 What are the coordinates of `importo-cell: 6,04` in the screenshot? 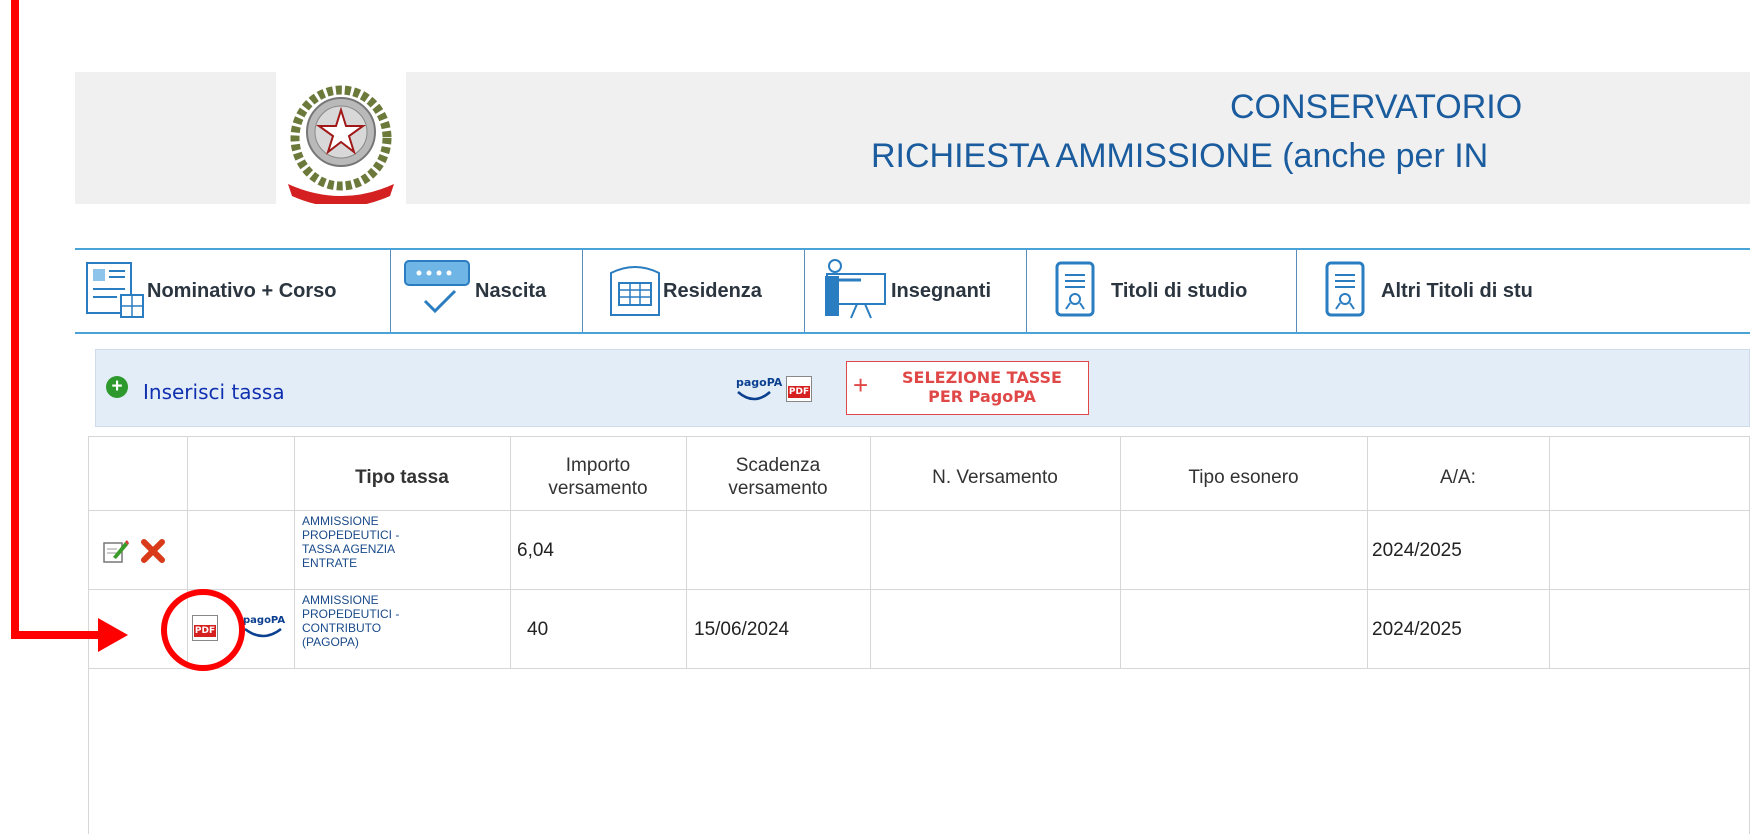 It's located at (535, 550).